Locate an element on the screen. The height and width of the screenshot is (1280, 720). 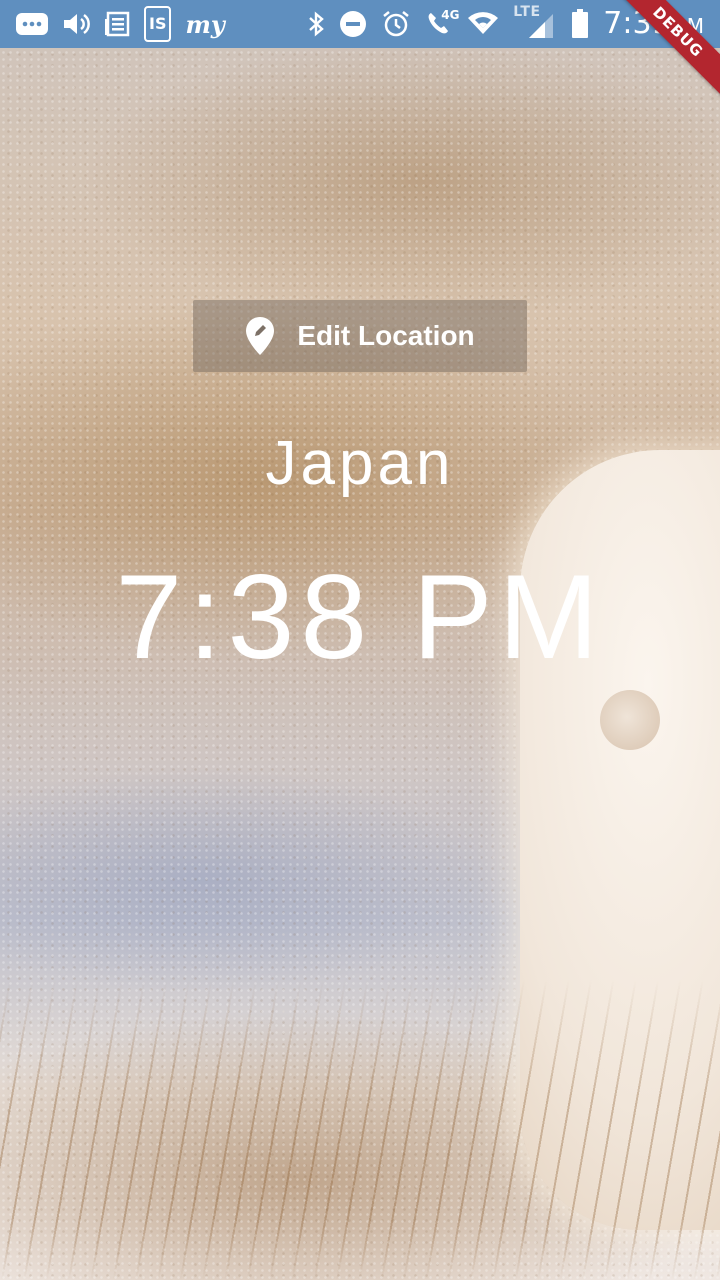
status-bar: IS my 4G LTE 7:39PM is located at coordinates (360, 24).